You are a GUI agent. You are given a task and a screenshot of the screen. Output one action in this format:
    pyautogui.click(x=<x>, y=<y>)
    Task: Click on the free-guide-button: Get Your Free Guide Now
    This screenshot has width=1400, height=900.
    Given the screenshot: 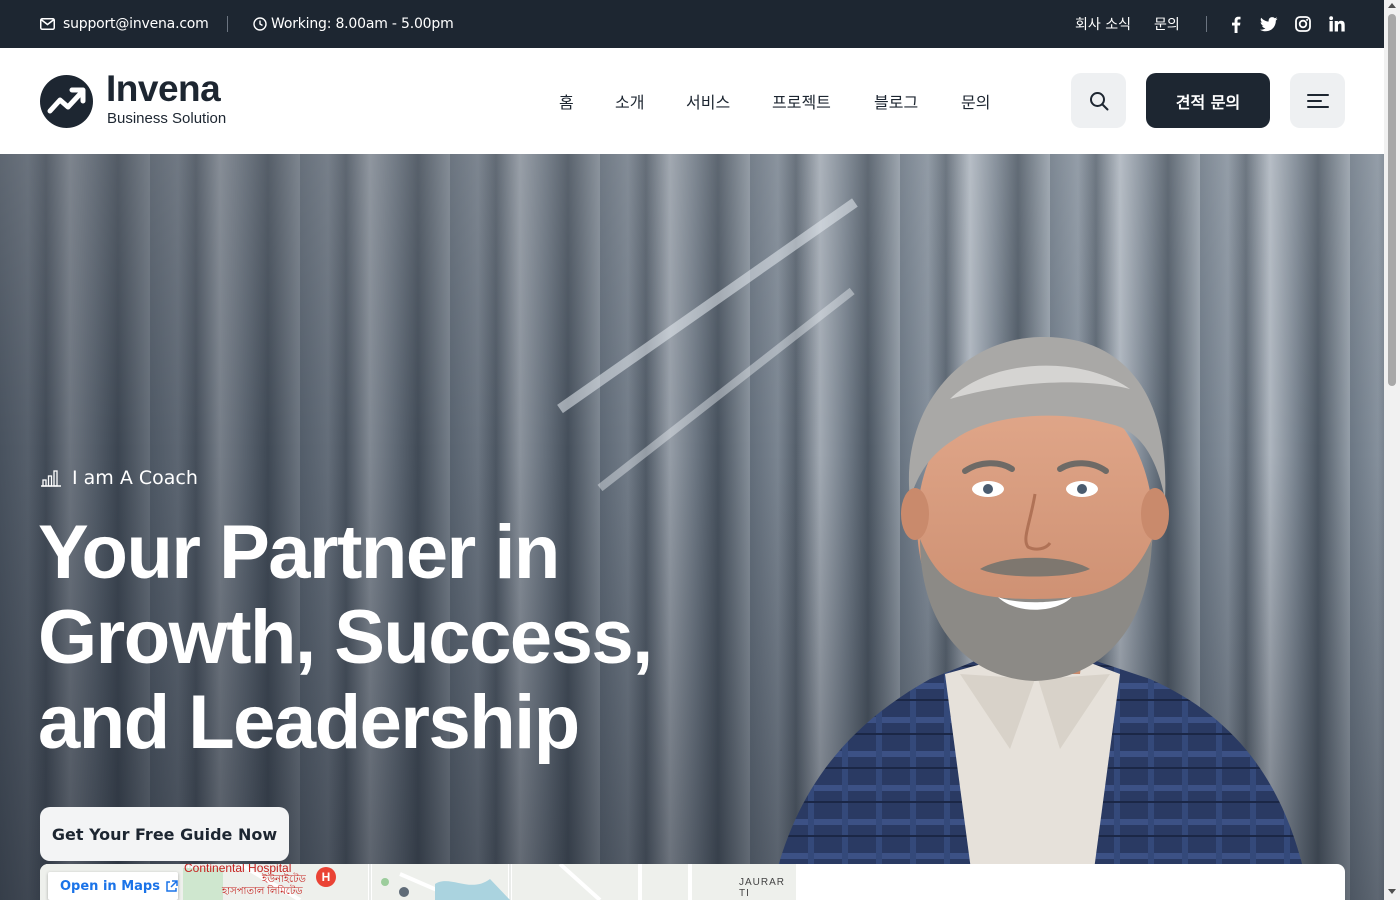 What is the action you would take?
    pyautogui.click(x=164, y=834)
    